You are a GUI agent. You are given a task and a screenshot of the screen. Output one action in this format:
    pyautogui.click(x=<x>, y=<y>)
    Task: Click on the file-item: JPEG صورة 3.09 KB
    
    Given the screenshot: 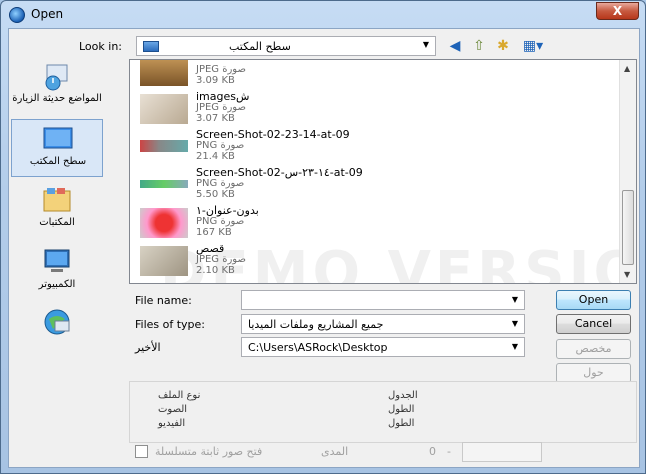 What is the action you would take?
    pyautogui.click(x=376, y=74)
    